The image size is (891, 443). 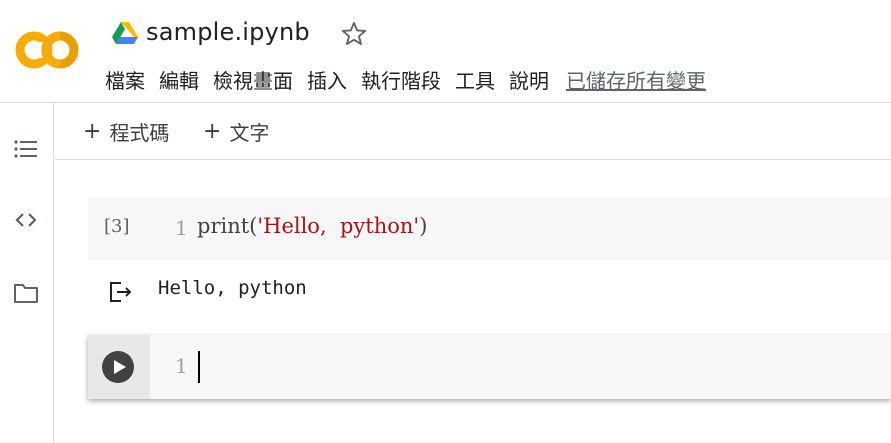 What do you see at coordinates (228, 32) in the screenshot?
I see `notebook-title: sample.ipynb` at bounding box center [228, 32].